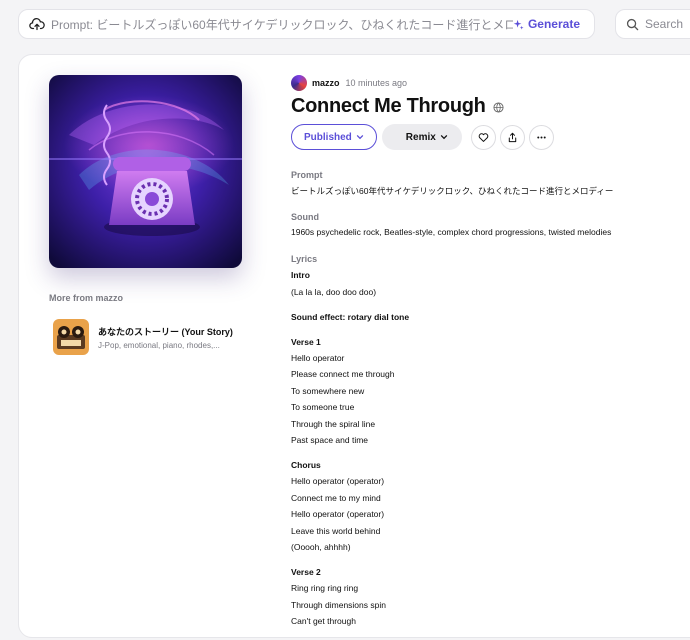 The height and width of the screenshot is (640, 690). I want to click on remix-label: Remix, so click(420, 137).